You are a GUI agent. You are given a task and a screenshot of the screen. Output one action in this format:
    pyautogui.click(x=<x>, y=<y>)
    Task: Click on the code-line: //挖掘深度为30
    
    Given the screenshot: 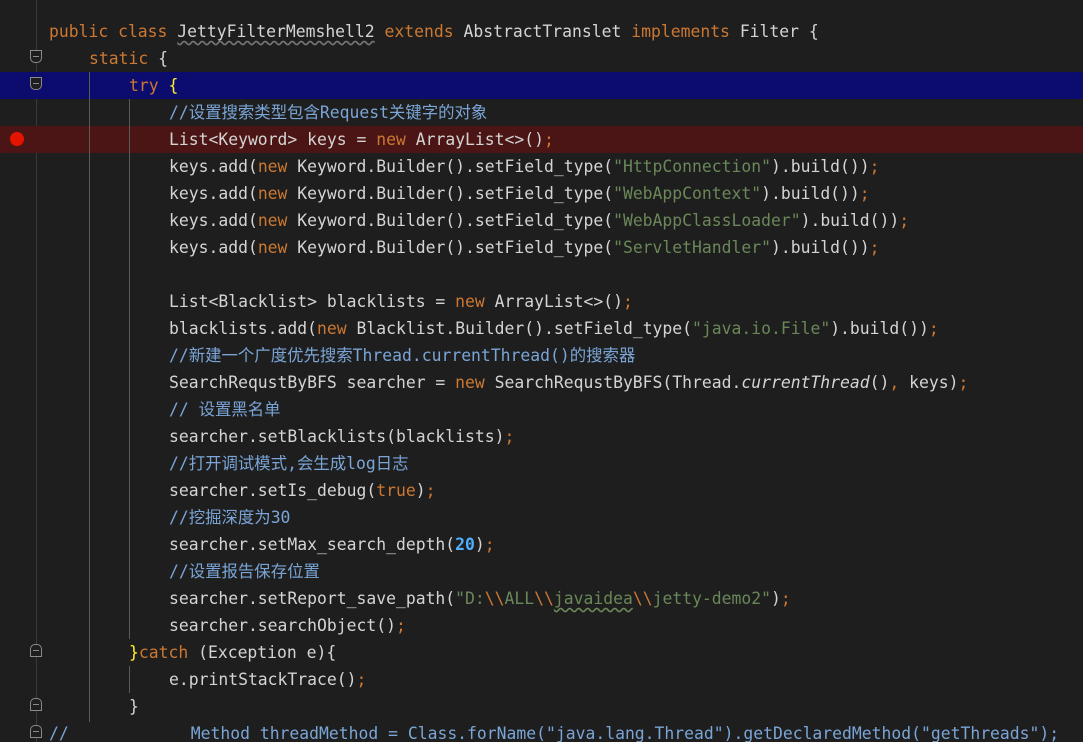 What is the action you would take?
    pyautogui.click(x=541, y=517)
    